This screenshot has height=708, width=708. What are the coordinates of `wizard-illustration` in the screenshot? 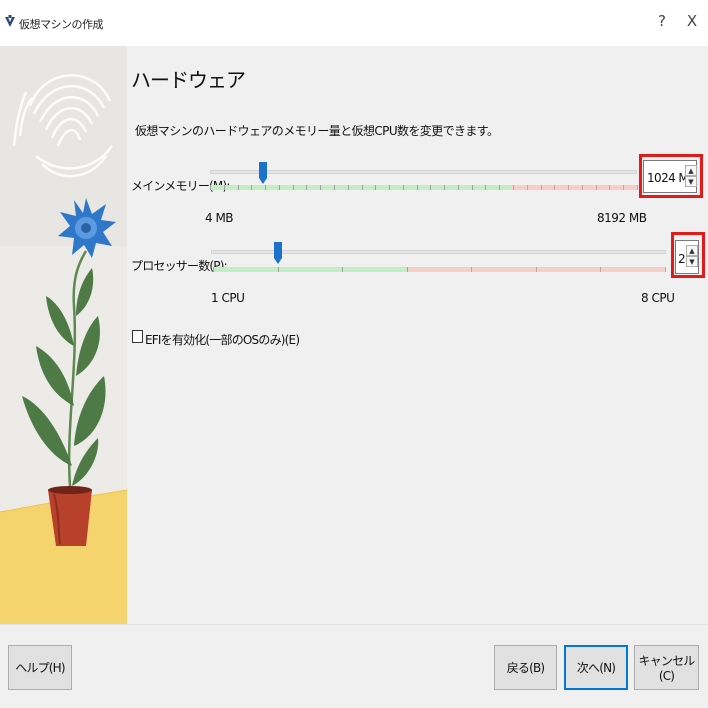 It's located at (63, 335).